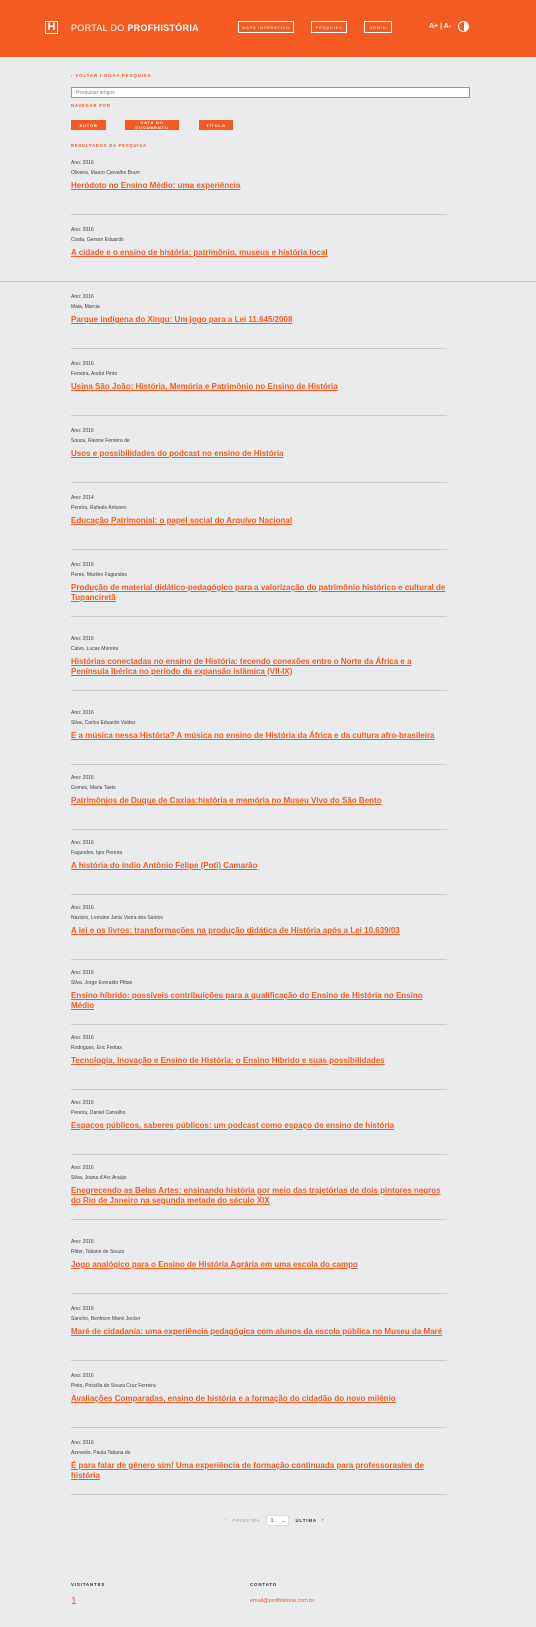  What do you see at coordinates (264, 1584) in the screenshot?
I see `contact-label: CONTATO` at bounding box center [264, 1584].